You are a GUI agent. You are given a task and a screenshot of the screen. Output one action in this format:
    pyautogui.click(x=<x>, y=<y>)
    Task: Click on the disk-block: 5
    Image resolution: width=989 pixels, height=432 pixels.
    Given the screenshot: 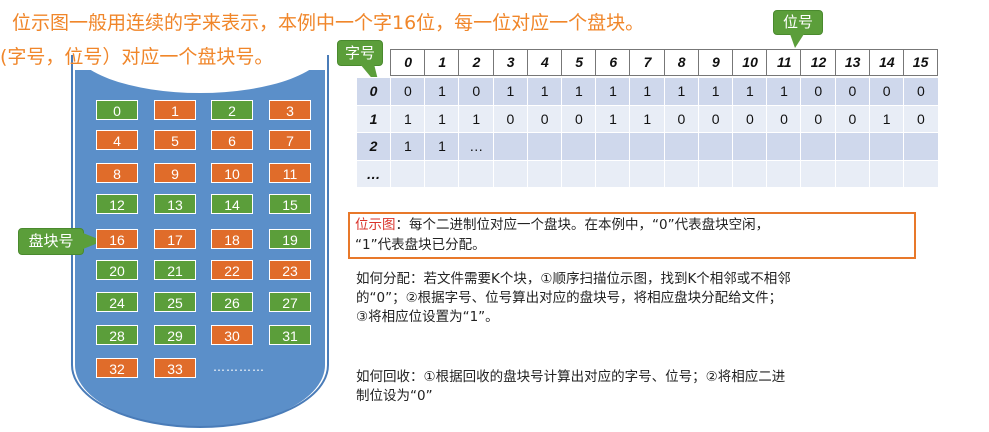 What is the action you would take?
    pyautogui.click(x=175, y=140)
    